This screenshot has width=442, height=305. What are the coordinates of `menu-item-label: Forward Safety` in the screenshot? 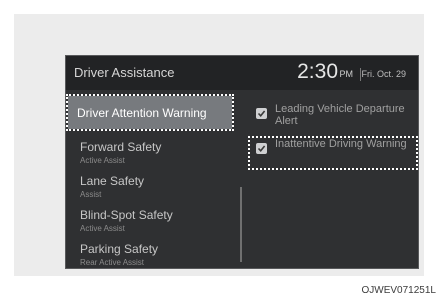 It's located at (121, 147).